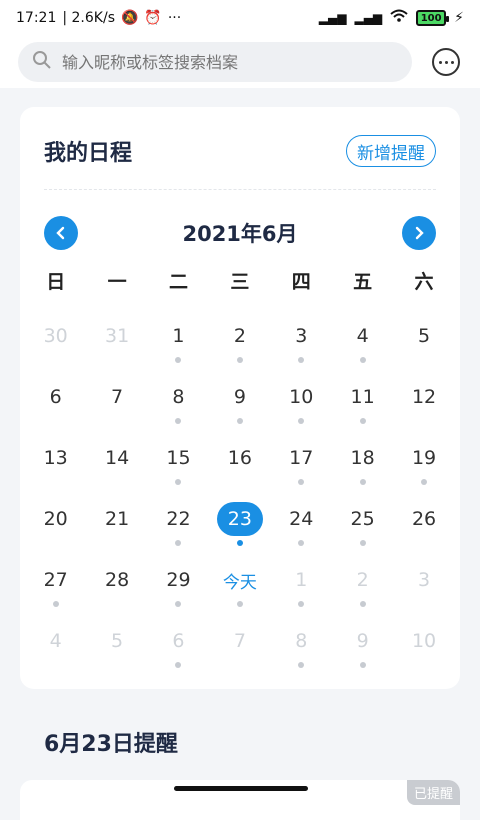 The width and height of the screenshot is (480, 820). What do you see at coordinates (178, 580) in the screenshot?
I see `day-number: 29` at bounding box center [178, 580].